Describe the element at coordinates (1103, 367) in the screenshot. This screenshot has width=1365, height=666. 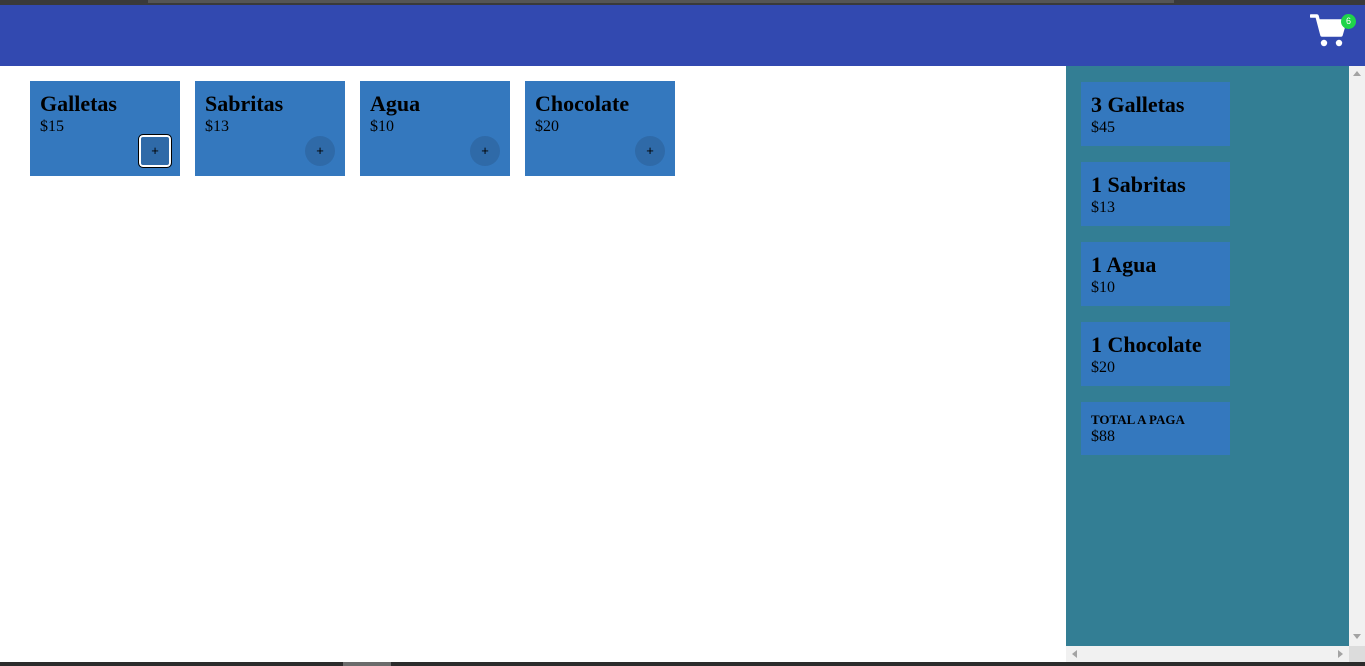
I see `cart-item-price: $20` at that location.